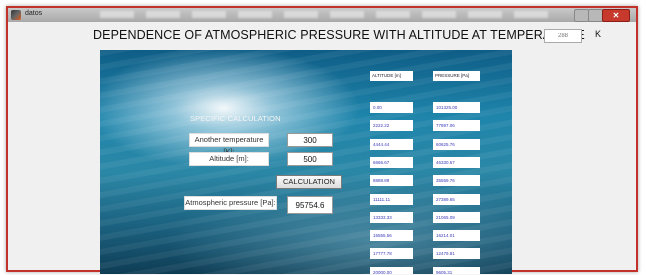 This screenshot has width=646, height=275. Describe the element at coordinates (235, 118) in the screenshot. I see `calculation-title: SPECIFIC CALCULATION` at that location.